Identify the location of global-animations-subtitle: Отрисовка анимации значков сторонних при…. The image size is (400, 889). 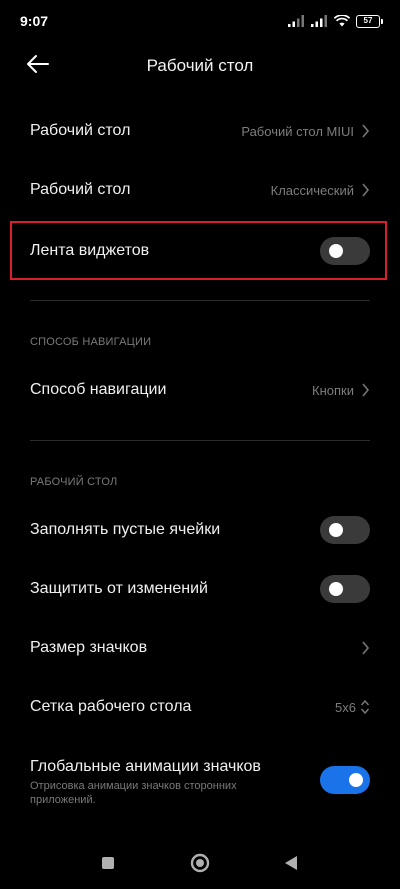
(133, 793).